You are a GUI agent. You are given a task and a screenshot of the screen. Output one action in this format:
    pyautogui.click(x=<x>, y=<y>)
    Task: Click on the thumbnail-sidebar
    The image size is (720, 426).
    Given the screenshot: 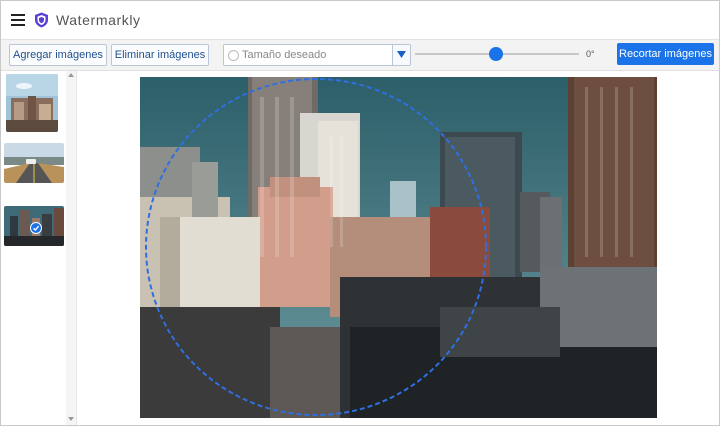 What is the action you would take?
    pyautogui.click(x=39, y=248)
    